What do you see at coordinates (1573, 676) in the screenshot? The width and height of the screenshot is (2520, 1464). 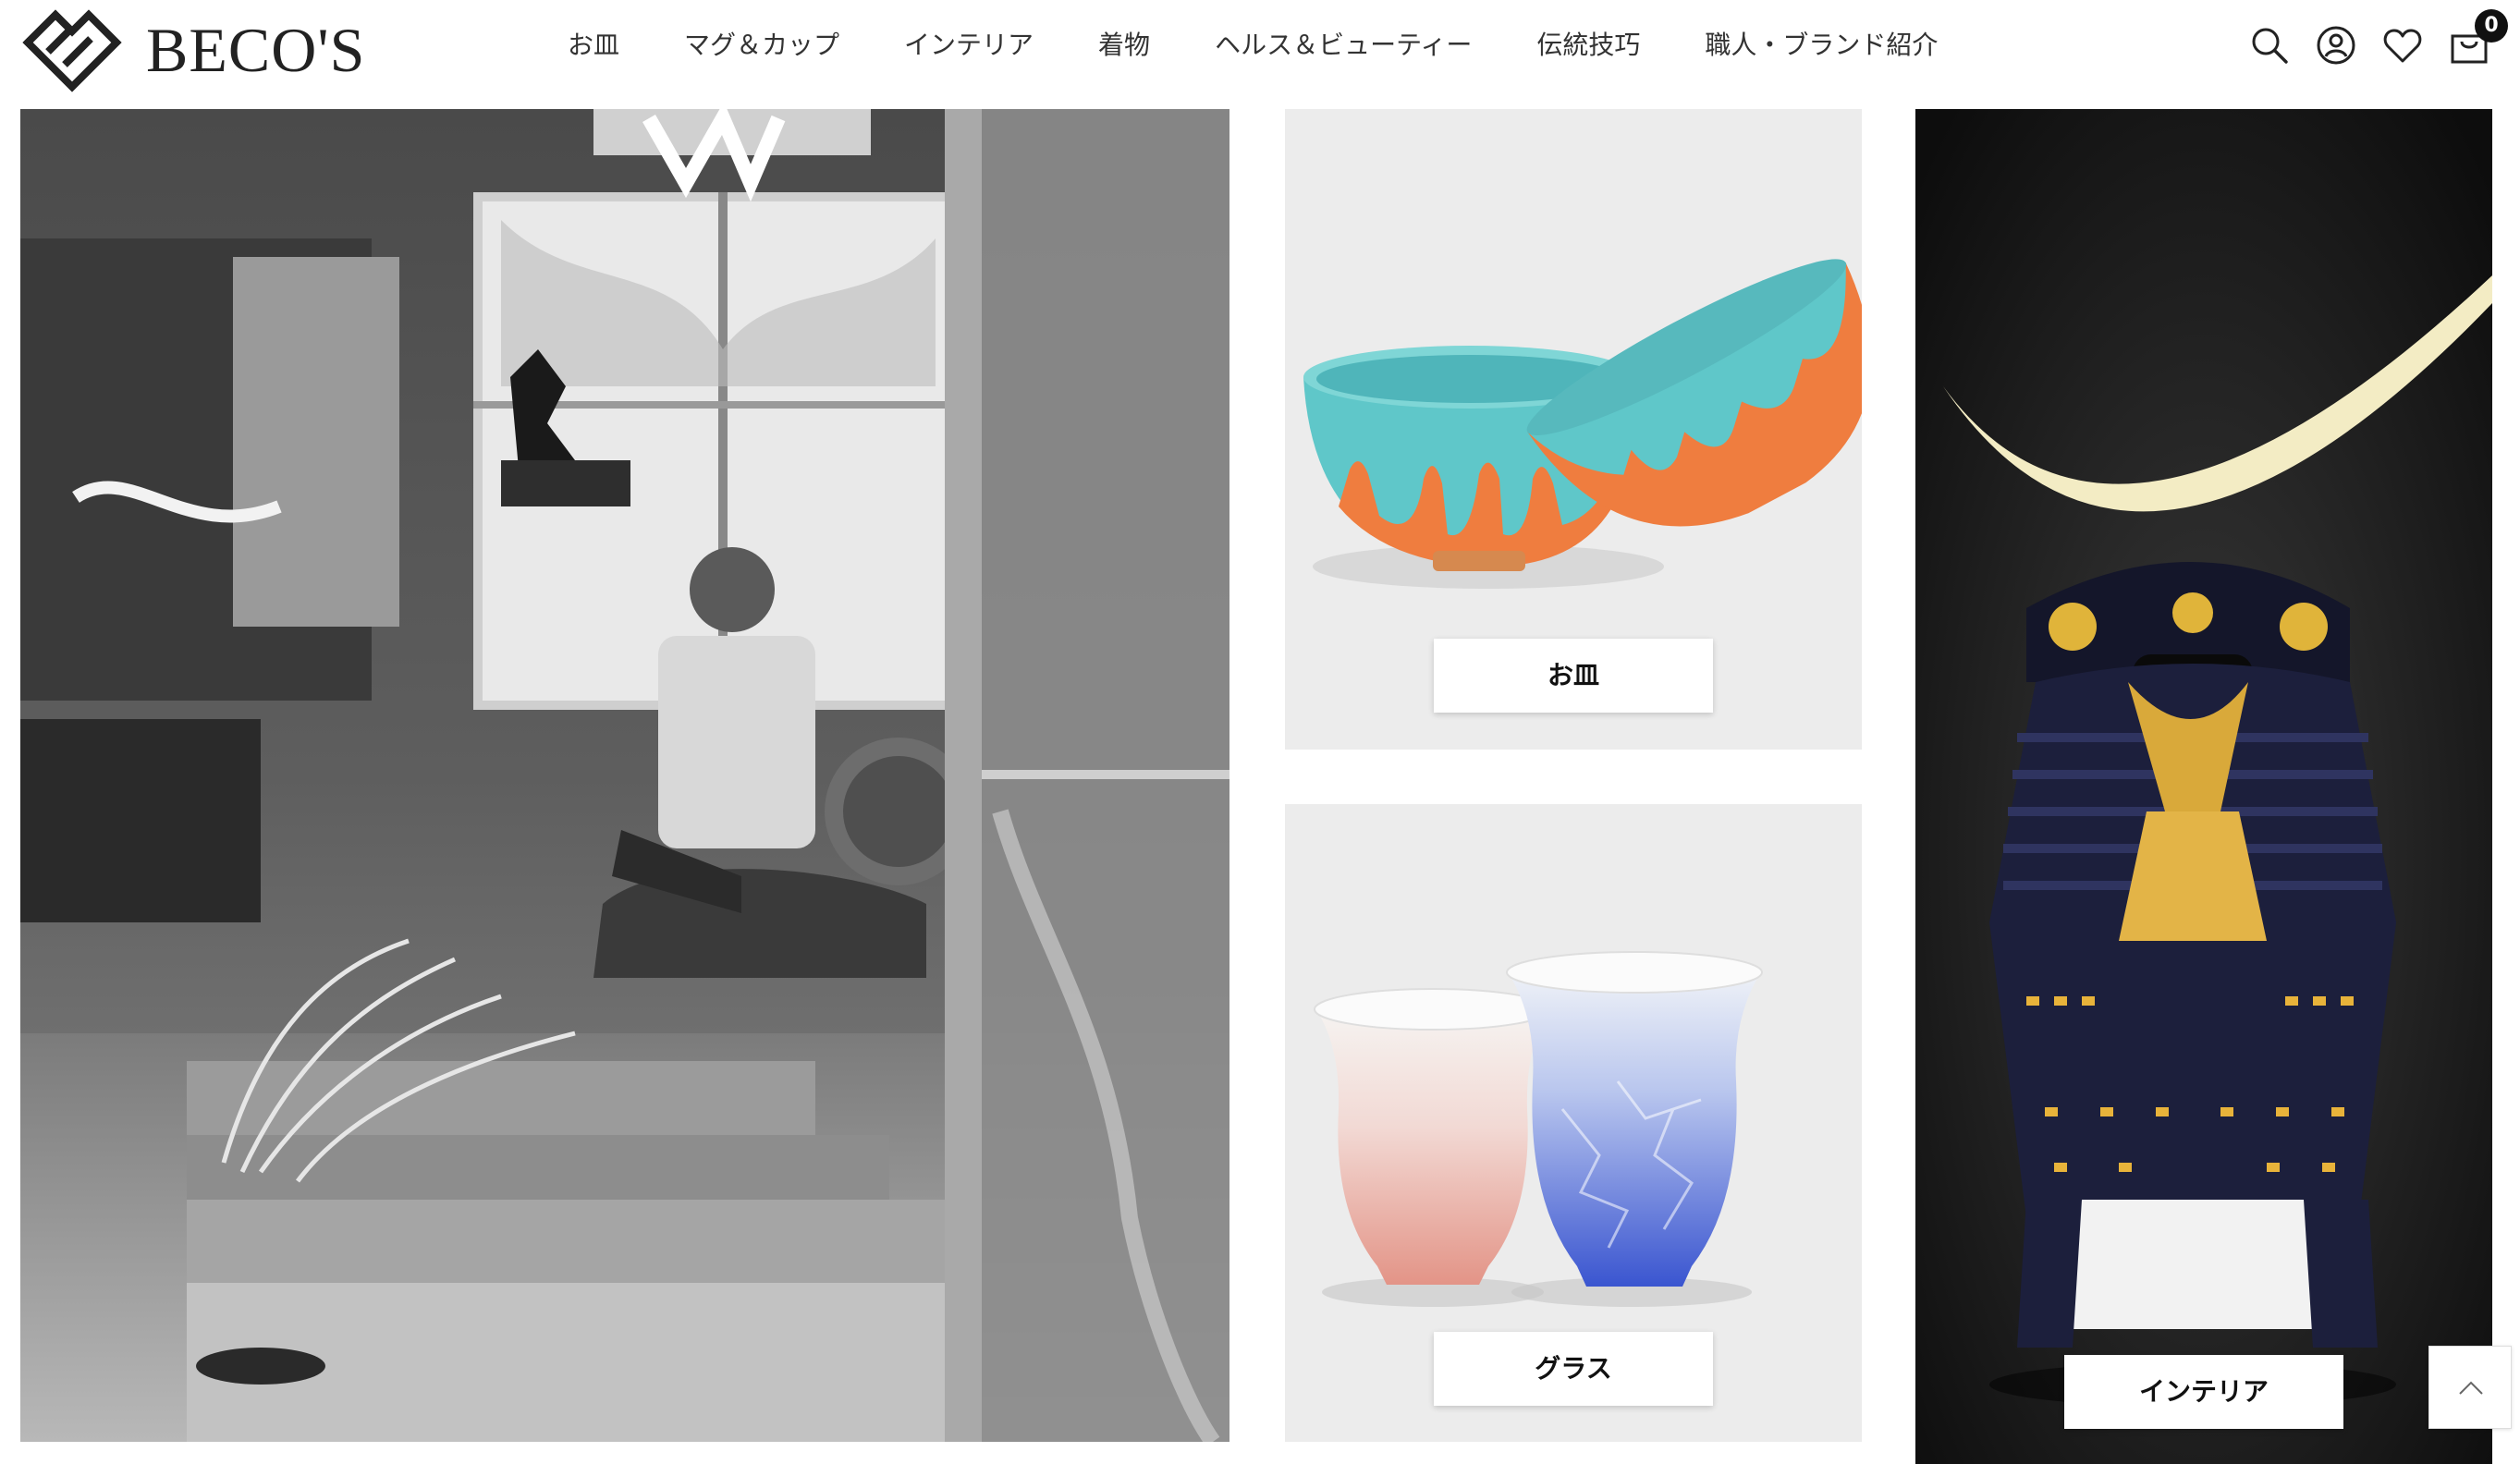 I see `category-label-plates: お皿` at bounding box center [1573, 676].